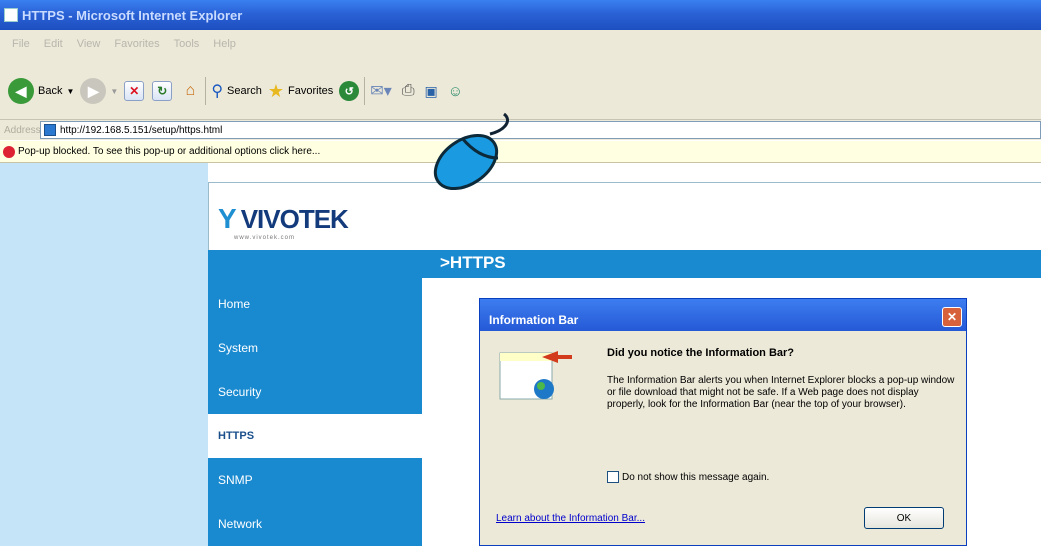 This screenshot has height=546, width=1041. What do you see at coordinates (624, 264) in the screenshot?
I see `page-header-bar: >HTTPS` at bounding box center [624, 264].